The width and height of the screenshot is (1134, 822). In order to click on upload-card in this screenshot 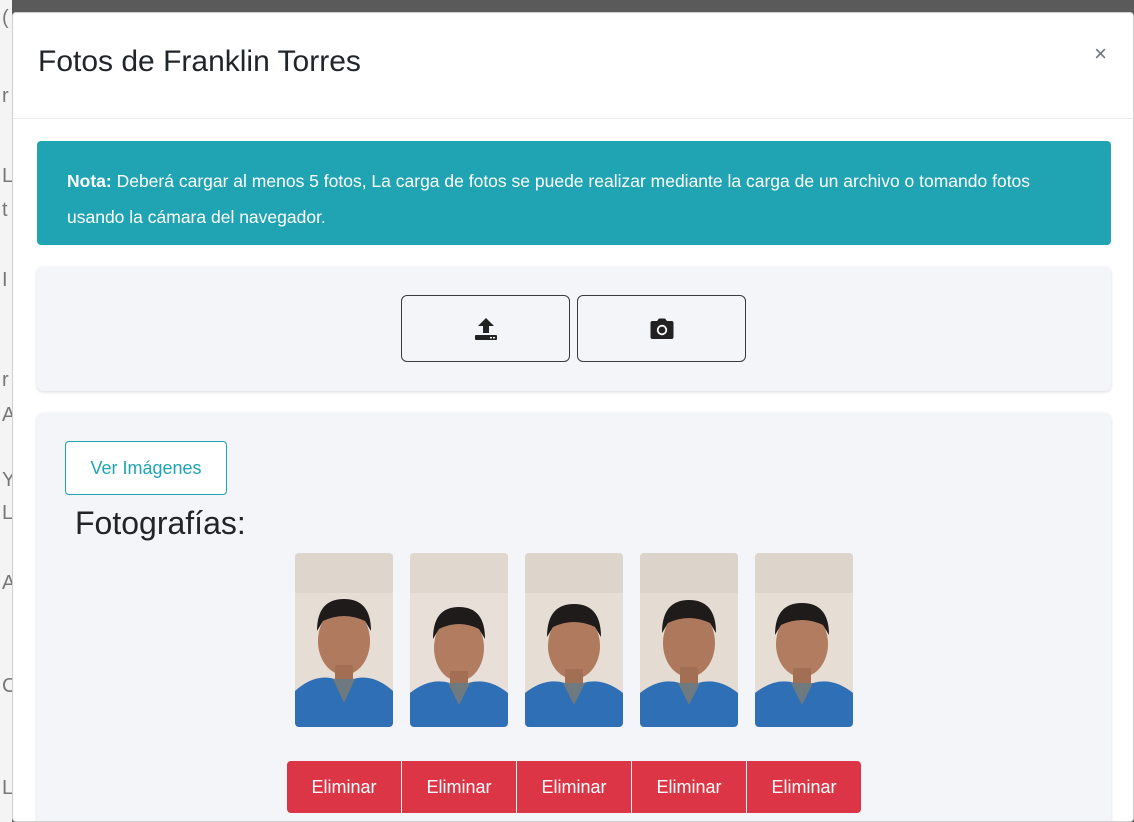, I will do `click(574, 329)`.